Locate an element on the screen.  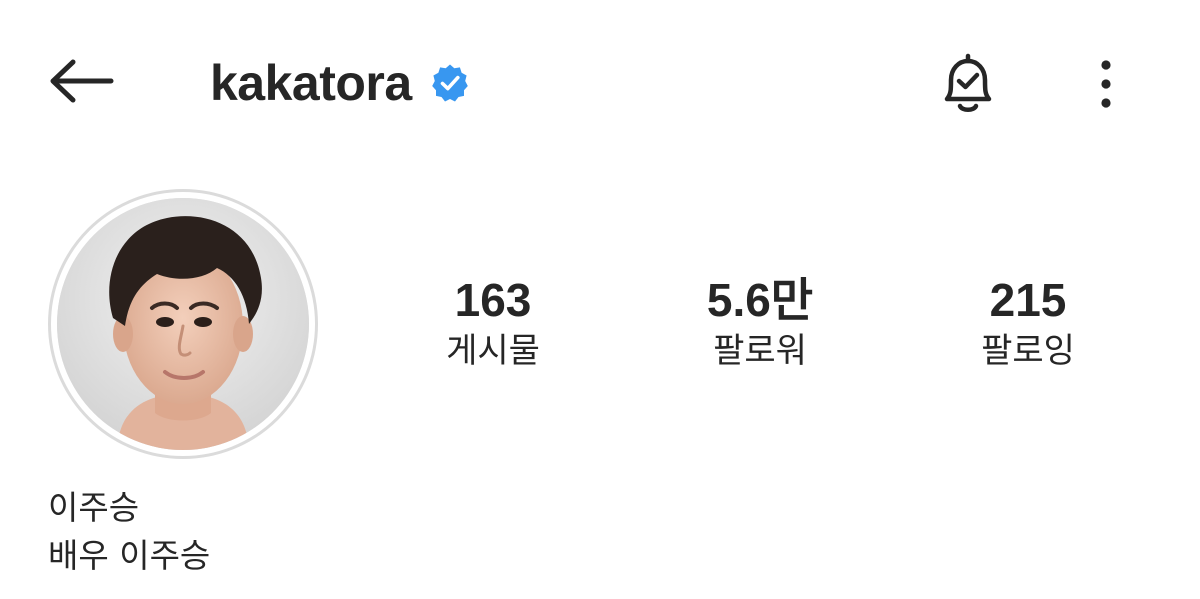
more-vertical-icon is located at coordinates (1106, 84).